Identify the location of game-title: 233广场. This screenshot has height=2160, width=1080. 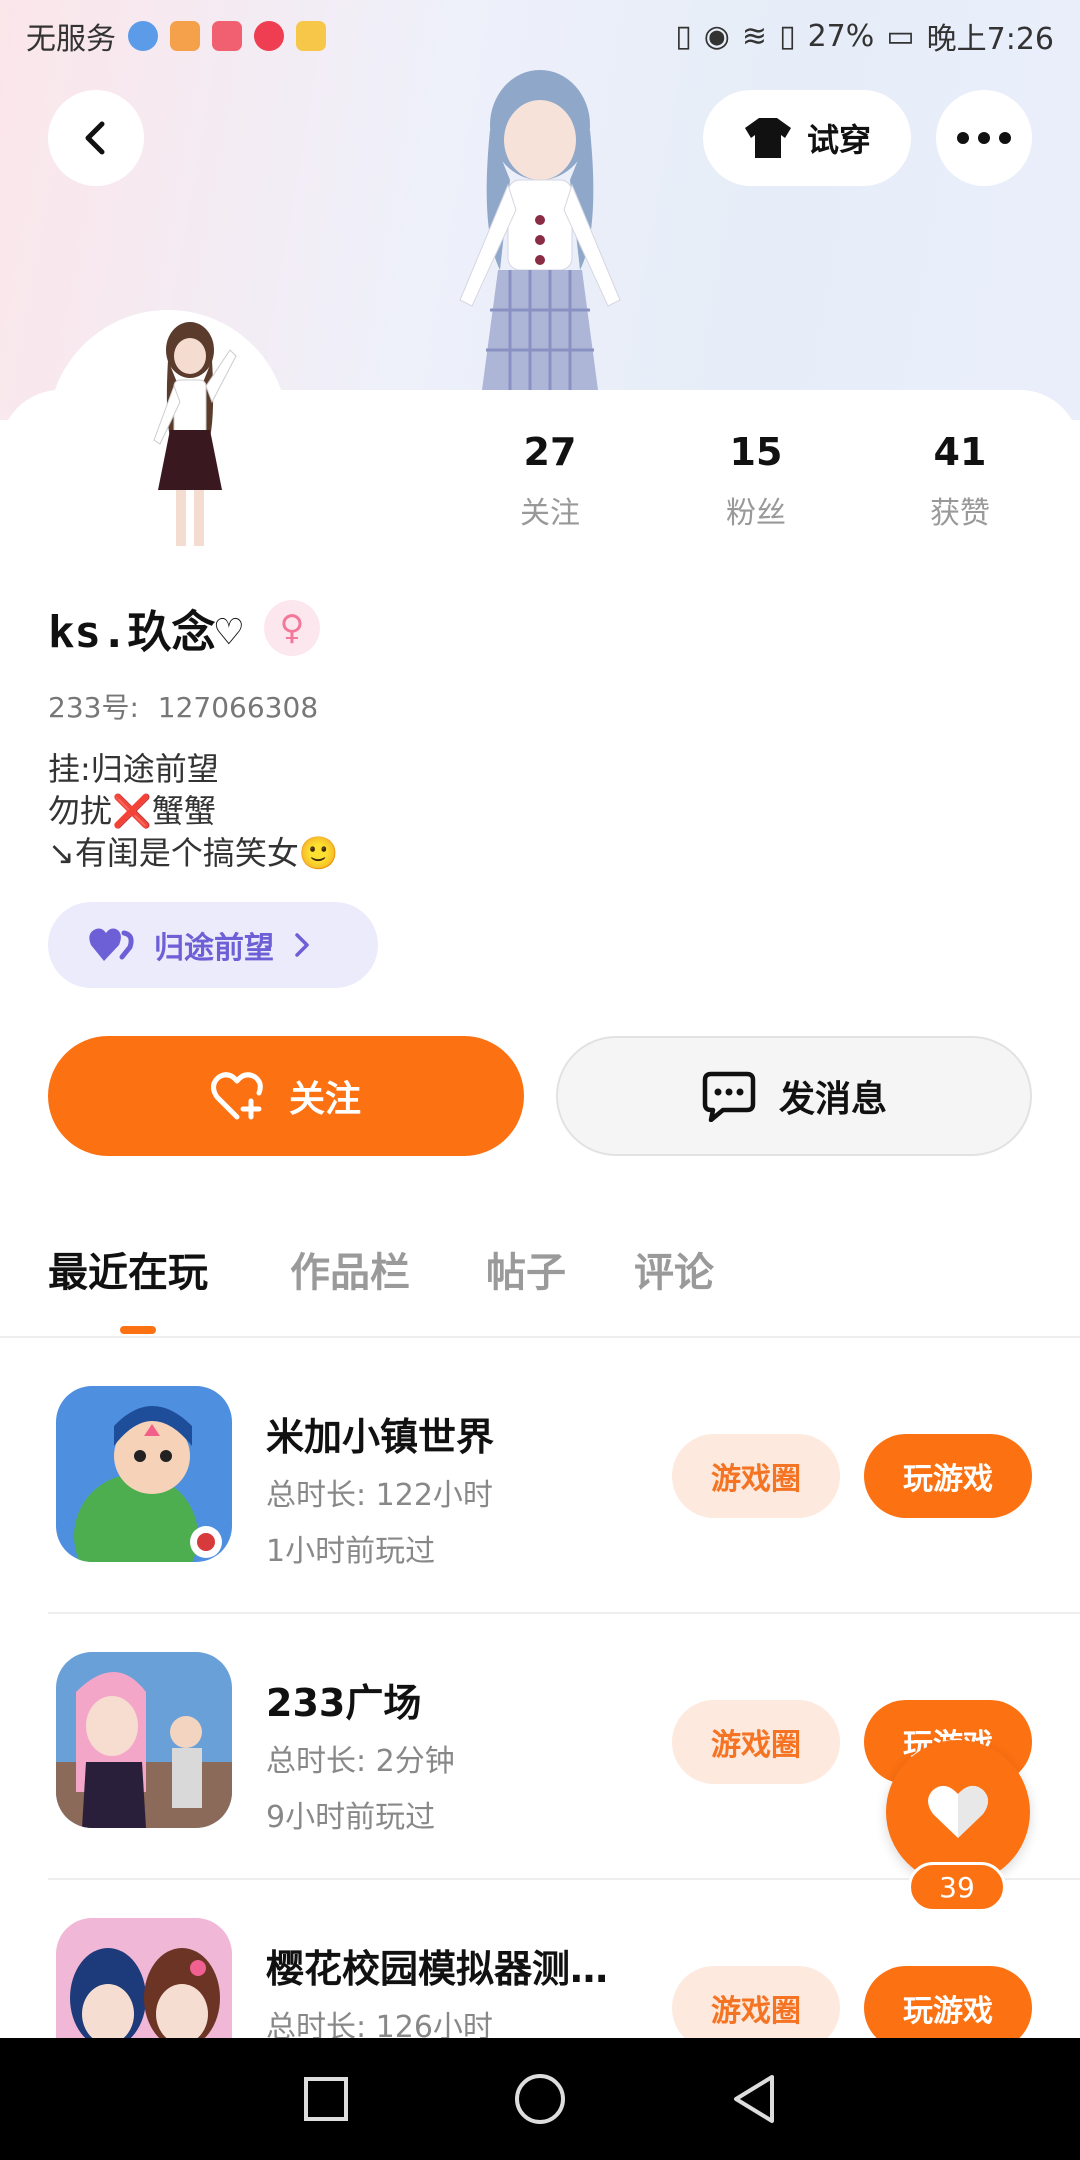
(344, 1703).